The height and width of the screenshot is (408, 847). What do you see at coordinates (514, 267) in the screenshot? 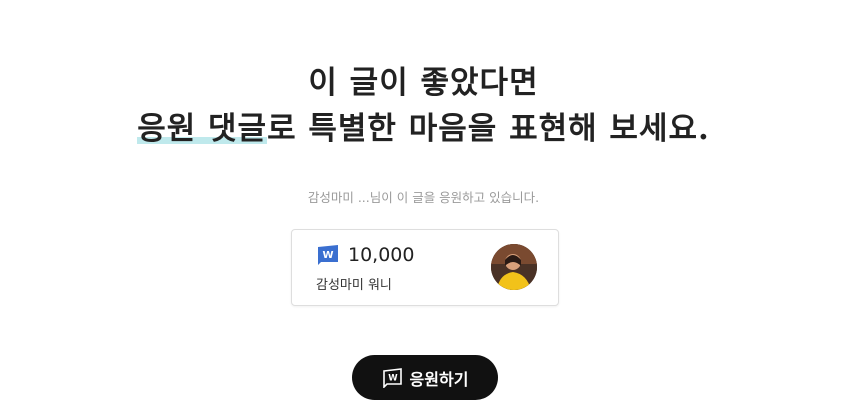
I see `avatar` at bounding box center [514, 267].